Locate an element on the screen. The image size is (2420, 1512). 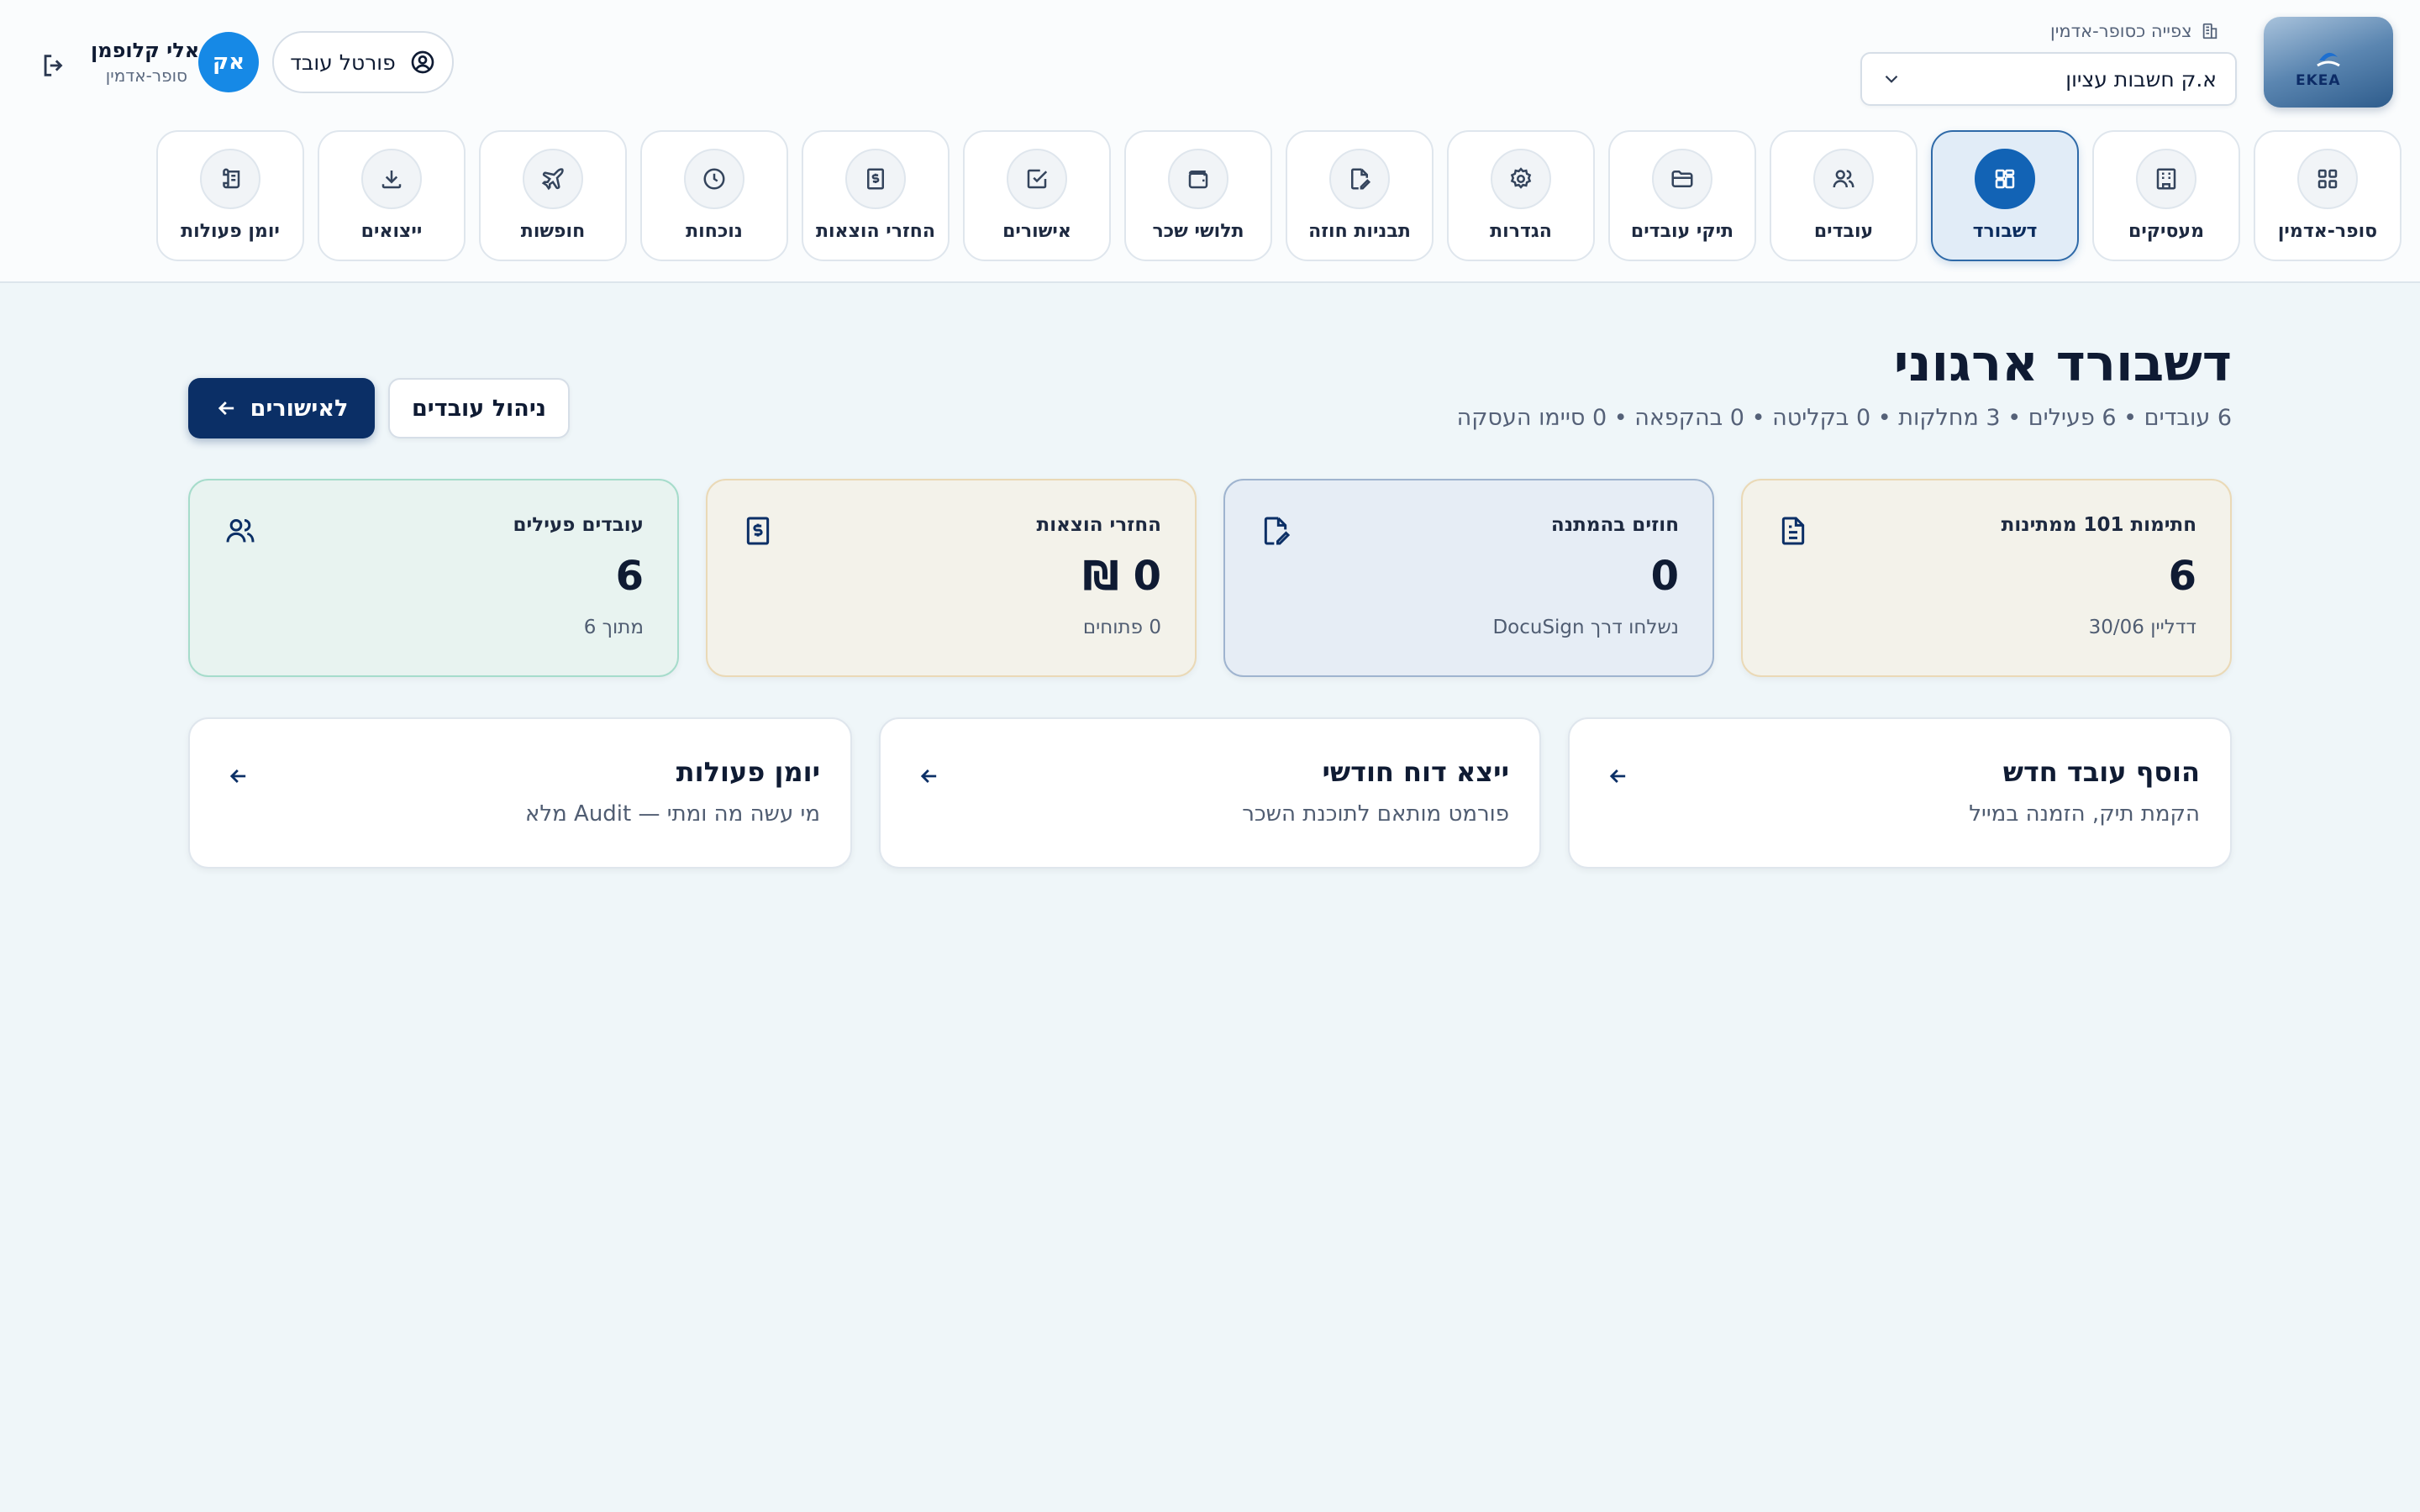
file-edit-icon is located at coordinates (1361, 179).